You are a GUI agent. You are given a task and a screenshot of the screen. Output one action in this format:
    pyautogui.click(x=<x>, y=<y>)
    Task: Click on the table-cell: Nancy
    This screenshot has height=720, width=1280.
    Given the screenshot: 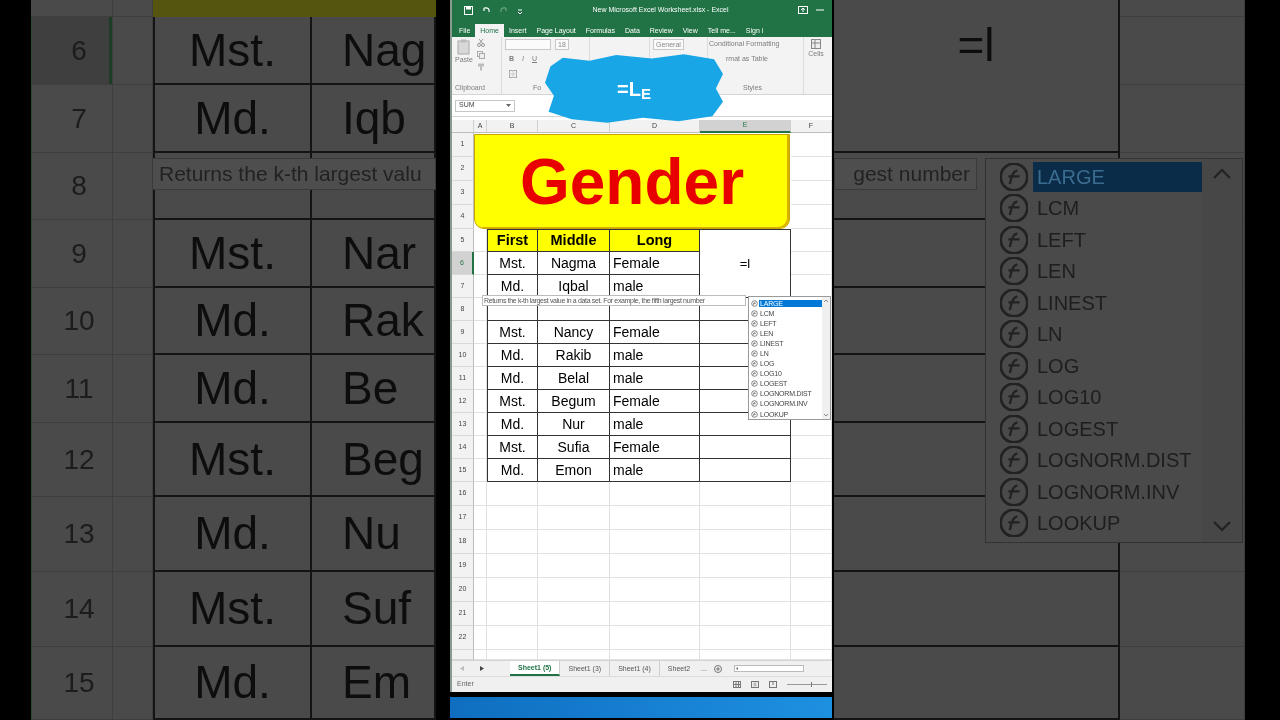 What is the action you would take?
    pyautogui.click(x=574, y=332)
    